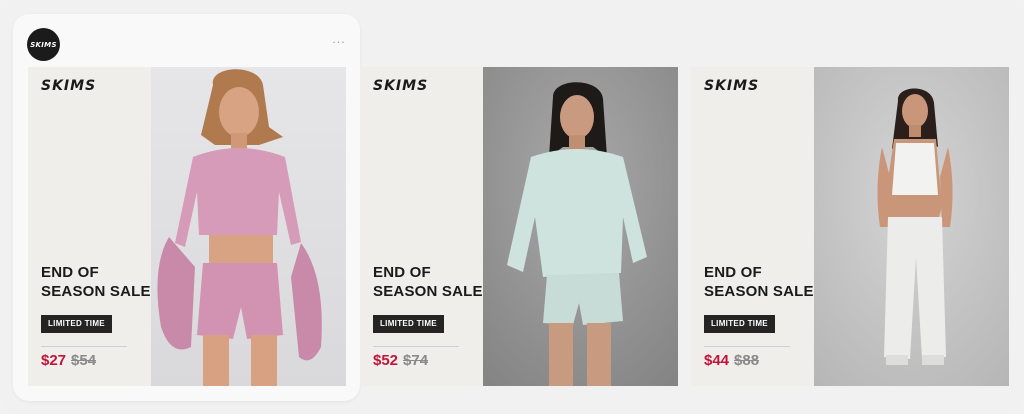 The height and width of the screenshot is (414, 1024). I want to click on sale-price: $52, so click(386, 360).